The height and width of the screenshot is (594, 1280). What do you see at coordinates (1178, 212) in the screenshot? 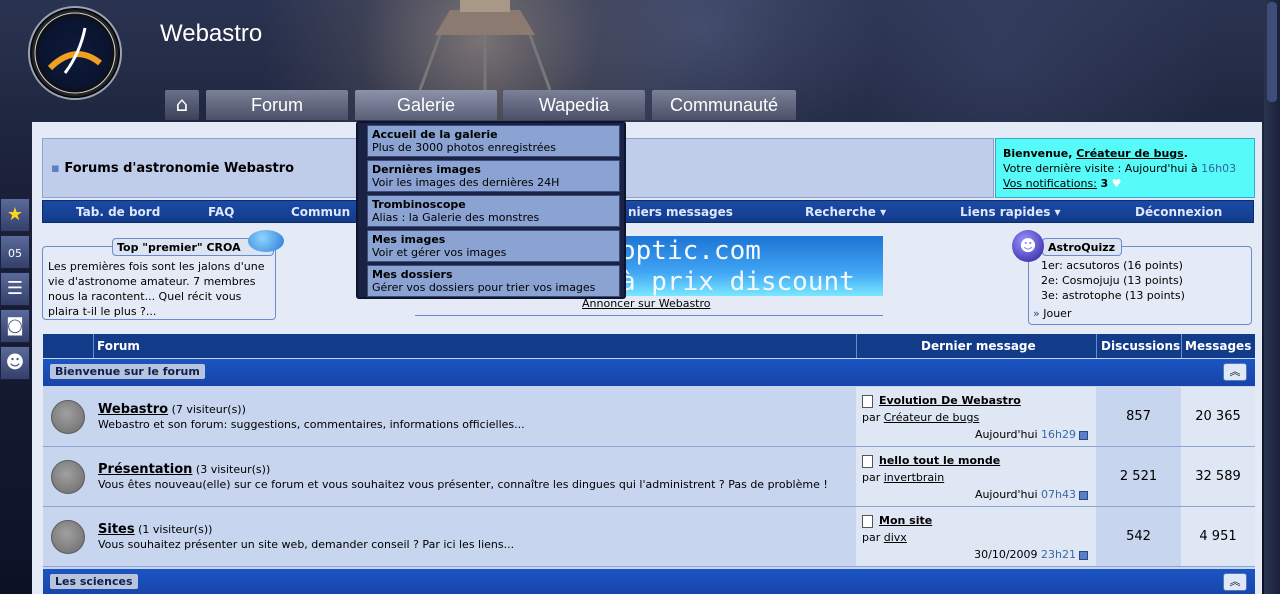
I see `menu-logout: Déconnexion` at bounding box center [1178, 212].